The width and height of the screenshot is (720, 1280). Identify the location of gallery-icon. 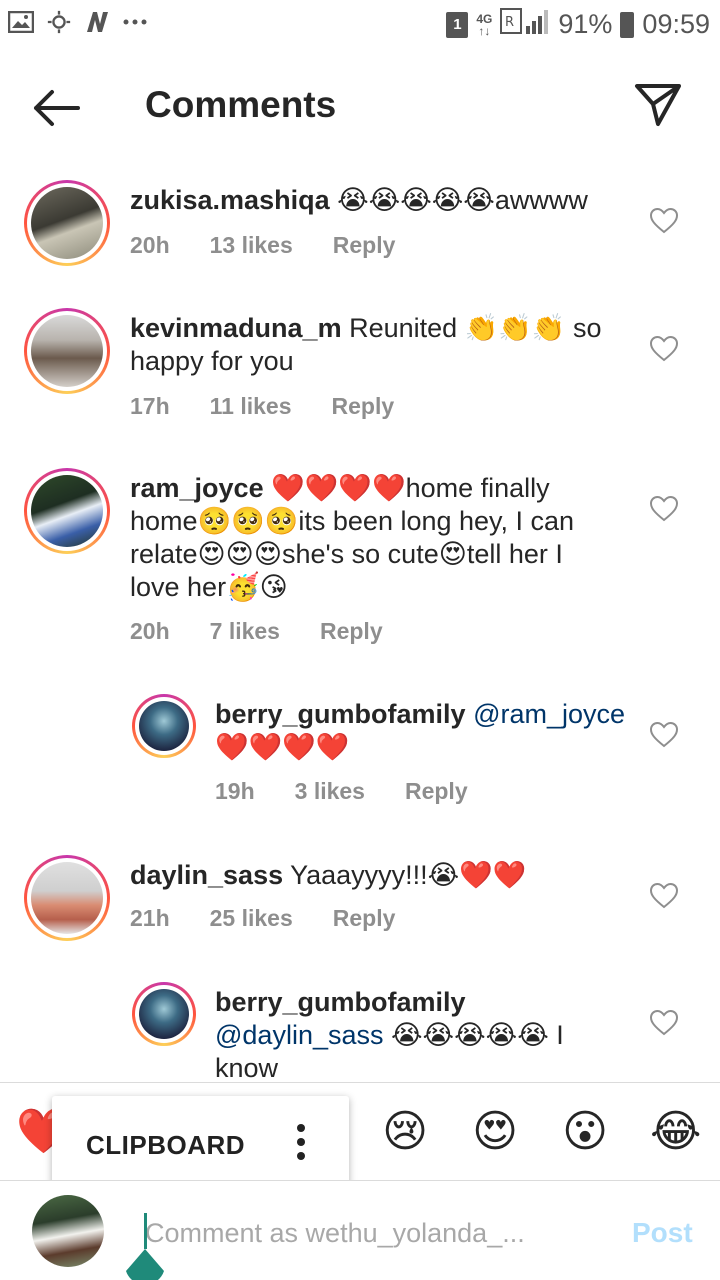
(21, 22).